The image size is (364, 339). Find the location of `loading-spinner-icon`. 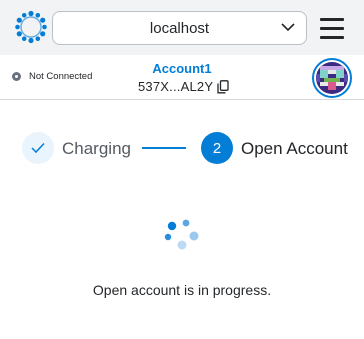

loading-spinner-icon is located at coordinates (181, 234).